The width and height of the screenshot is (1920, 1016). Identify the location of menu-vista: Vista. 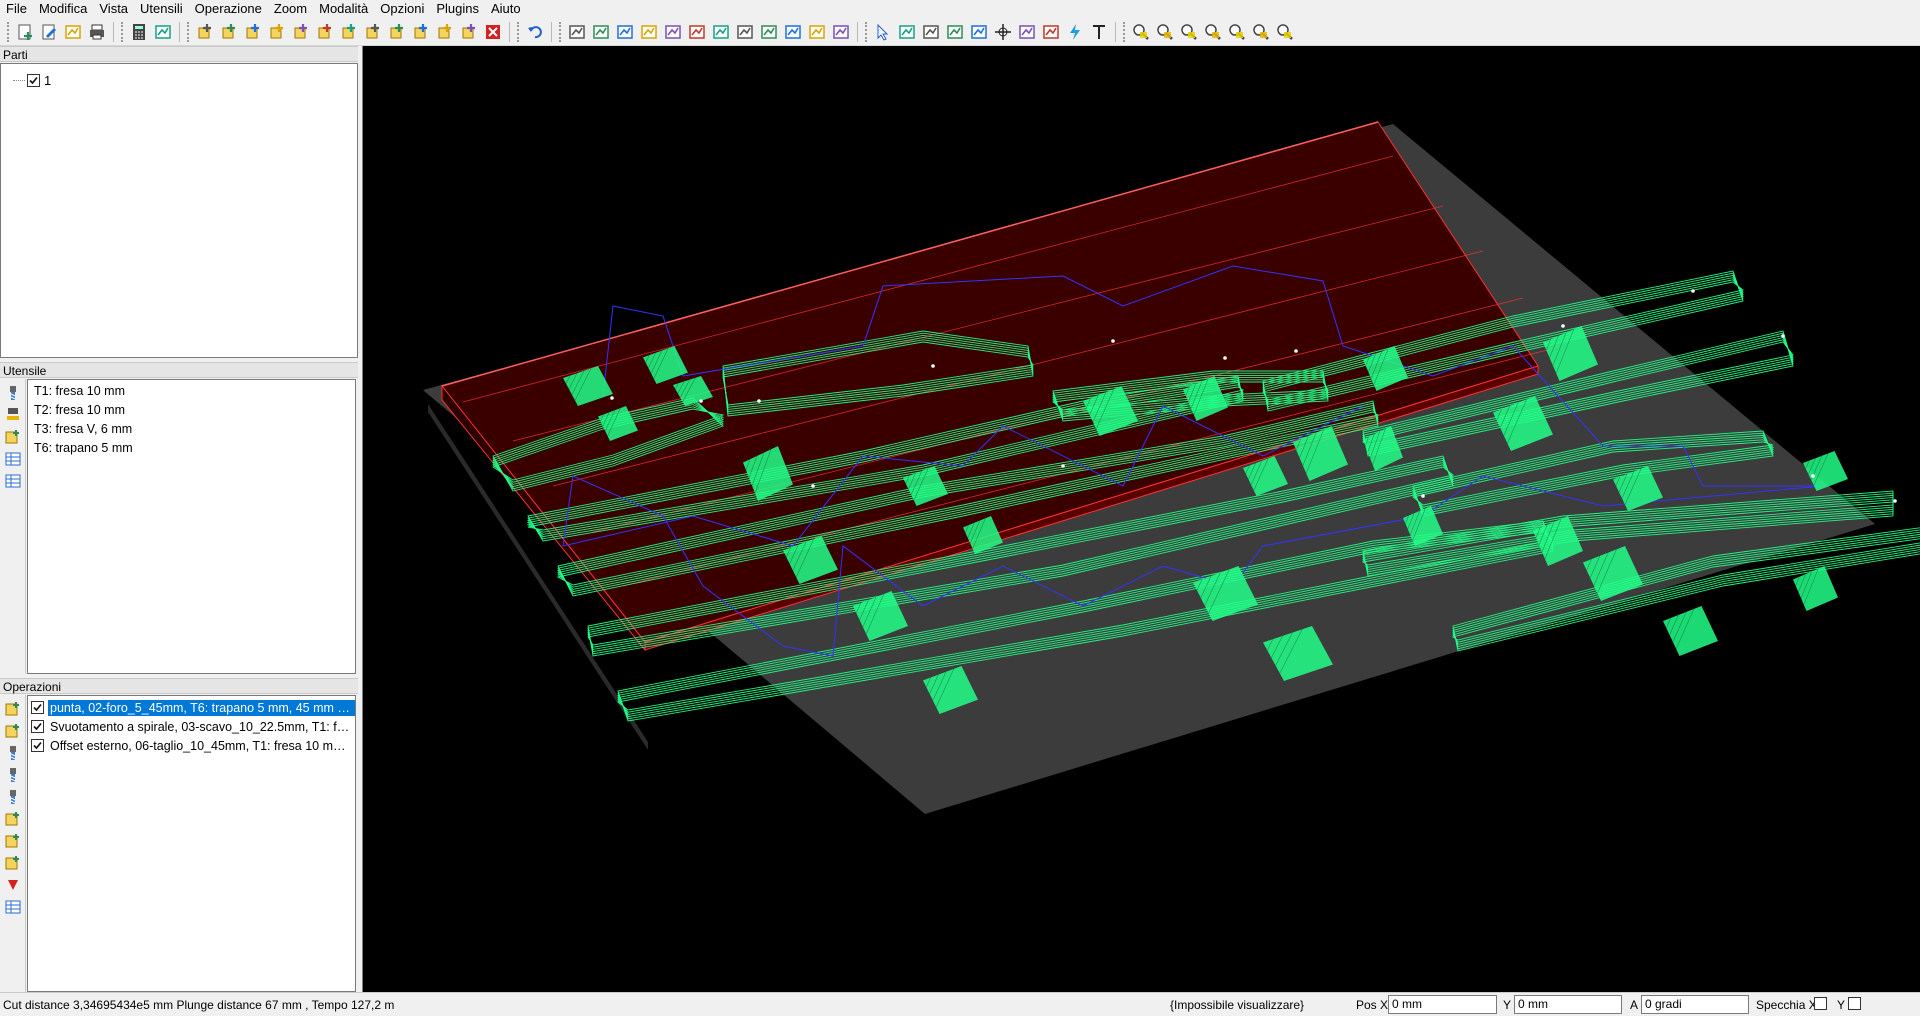
(113, 8).